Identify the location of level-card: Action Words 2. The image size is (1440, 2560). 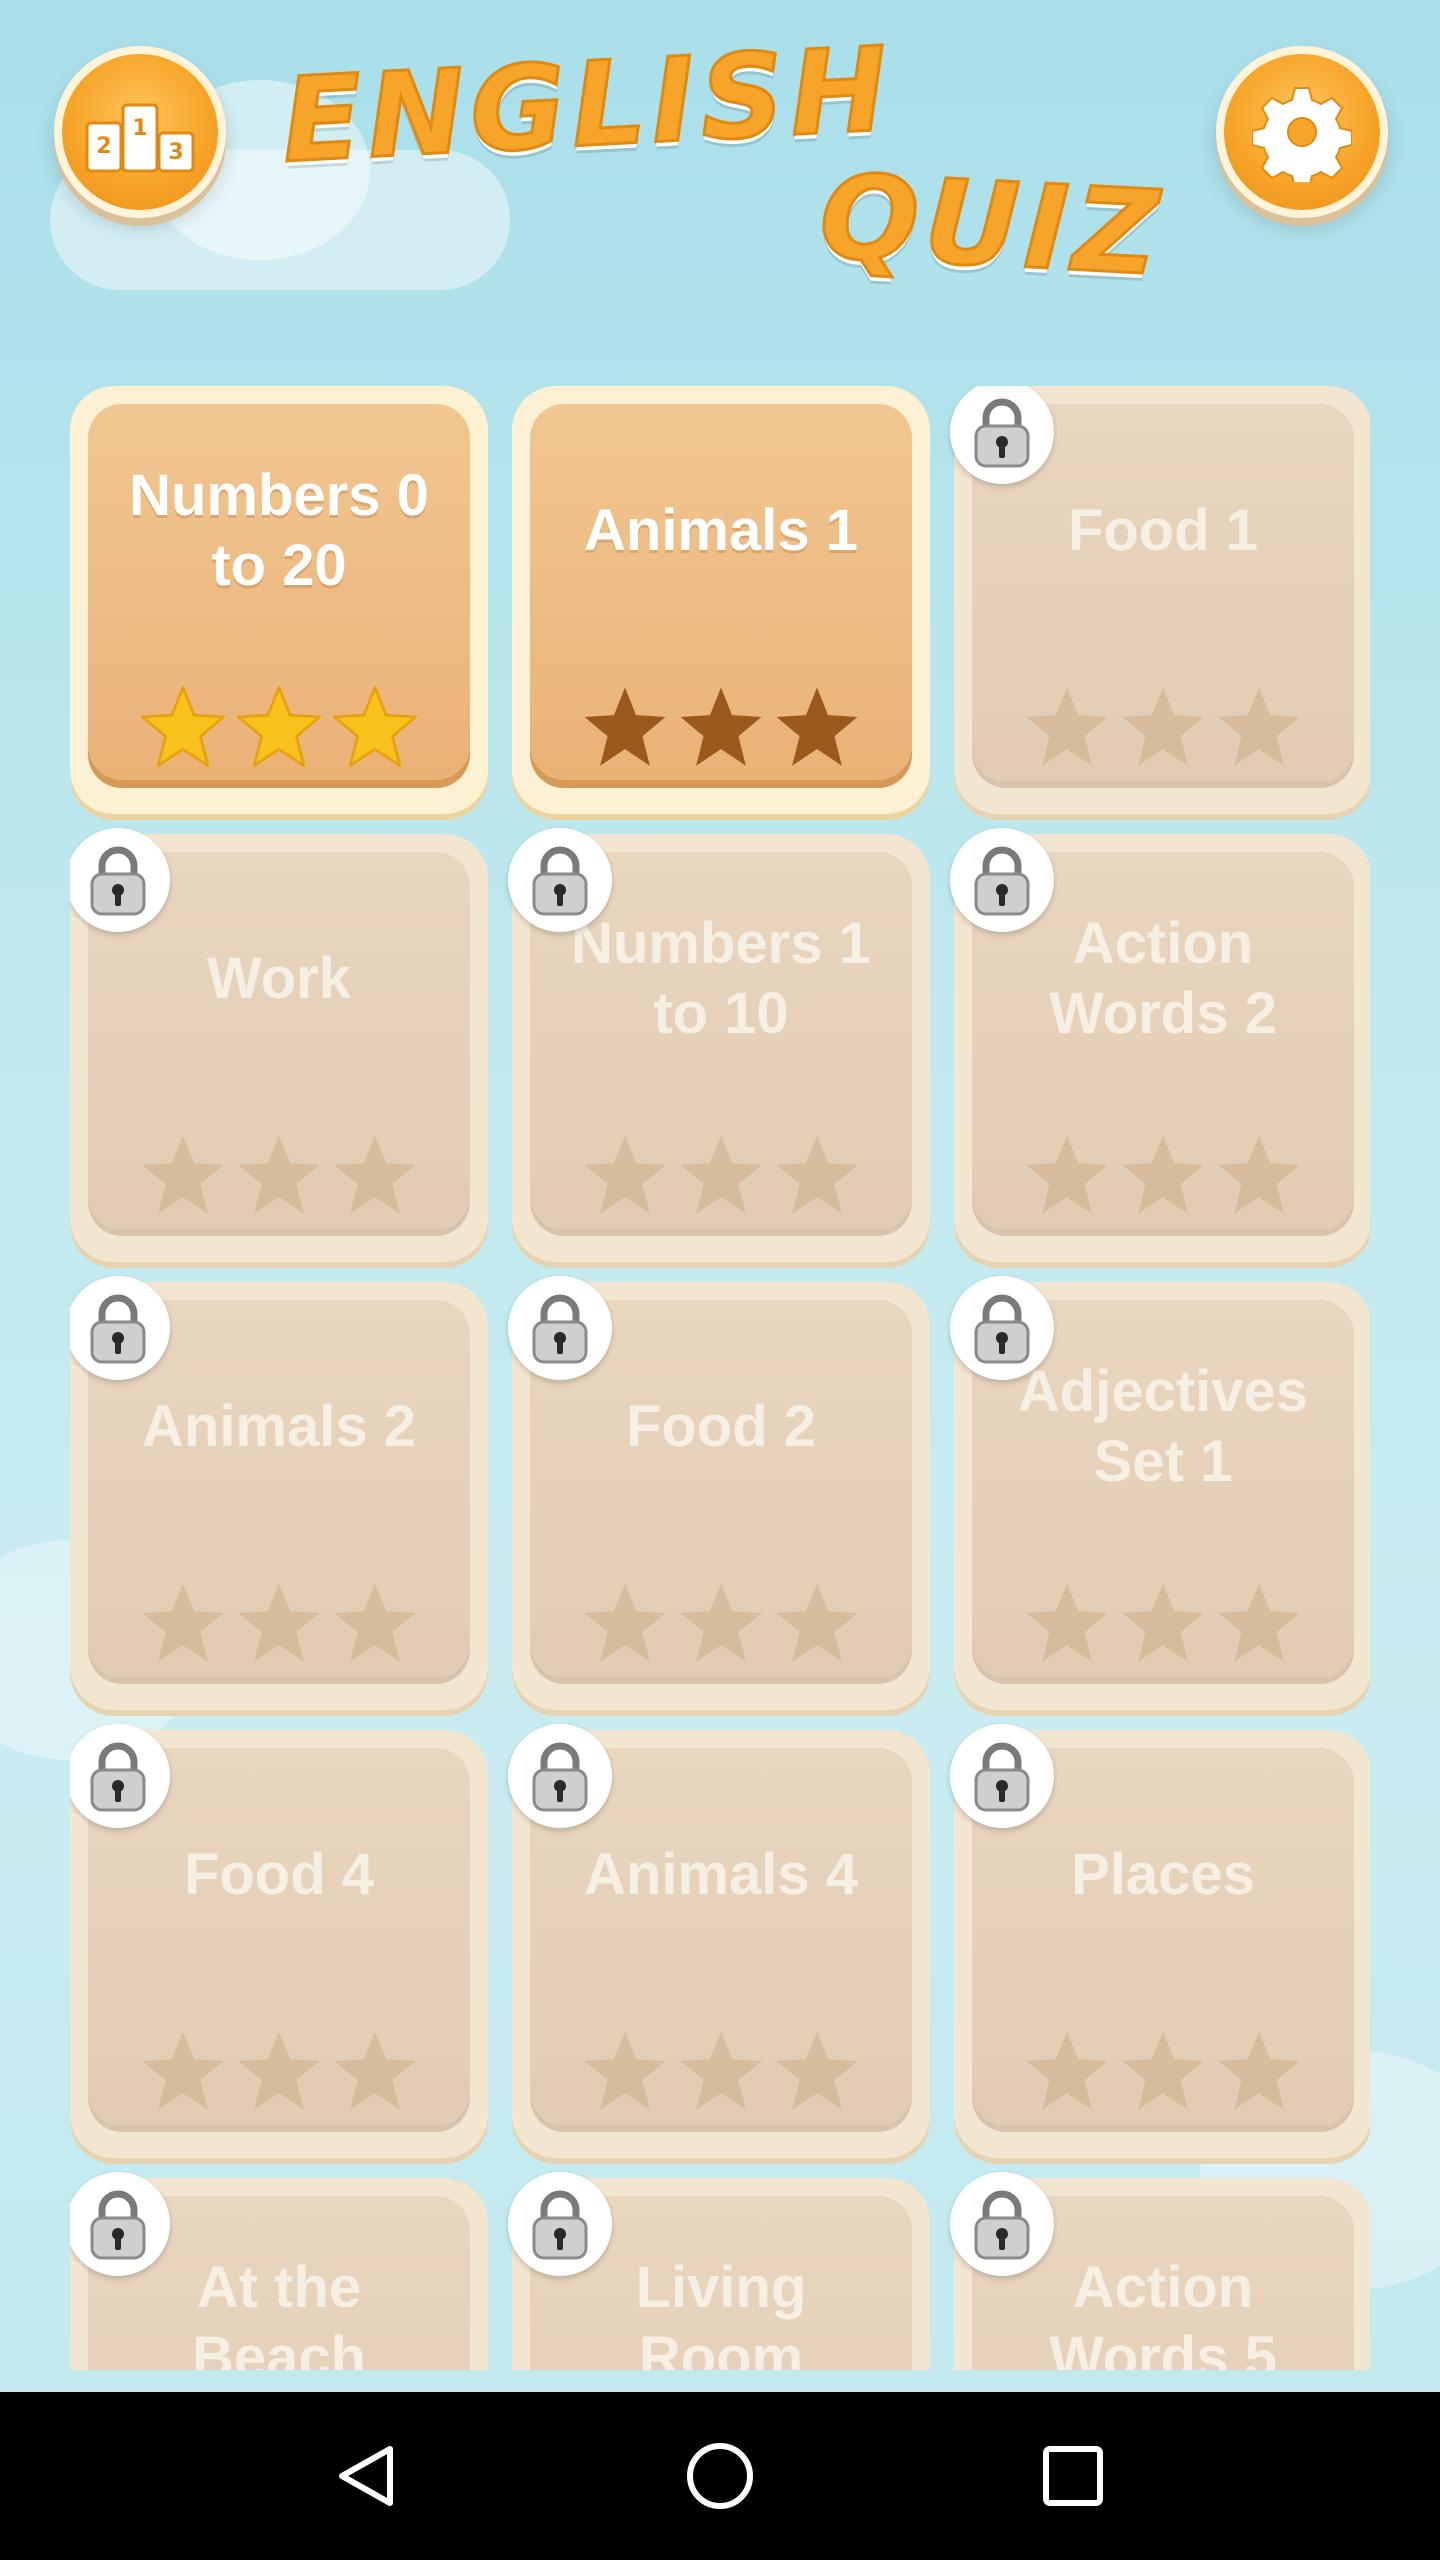
(1160, 1045).